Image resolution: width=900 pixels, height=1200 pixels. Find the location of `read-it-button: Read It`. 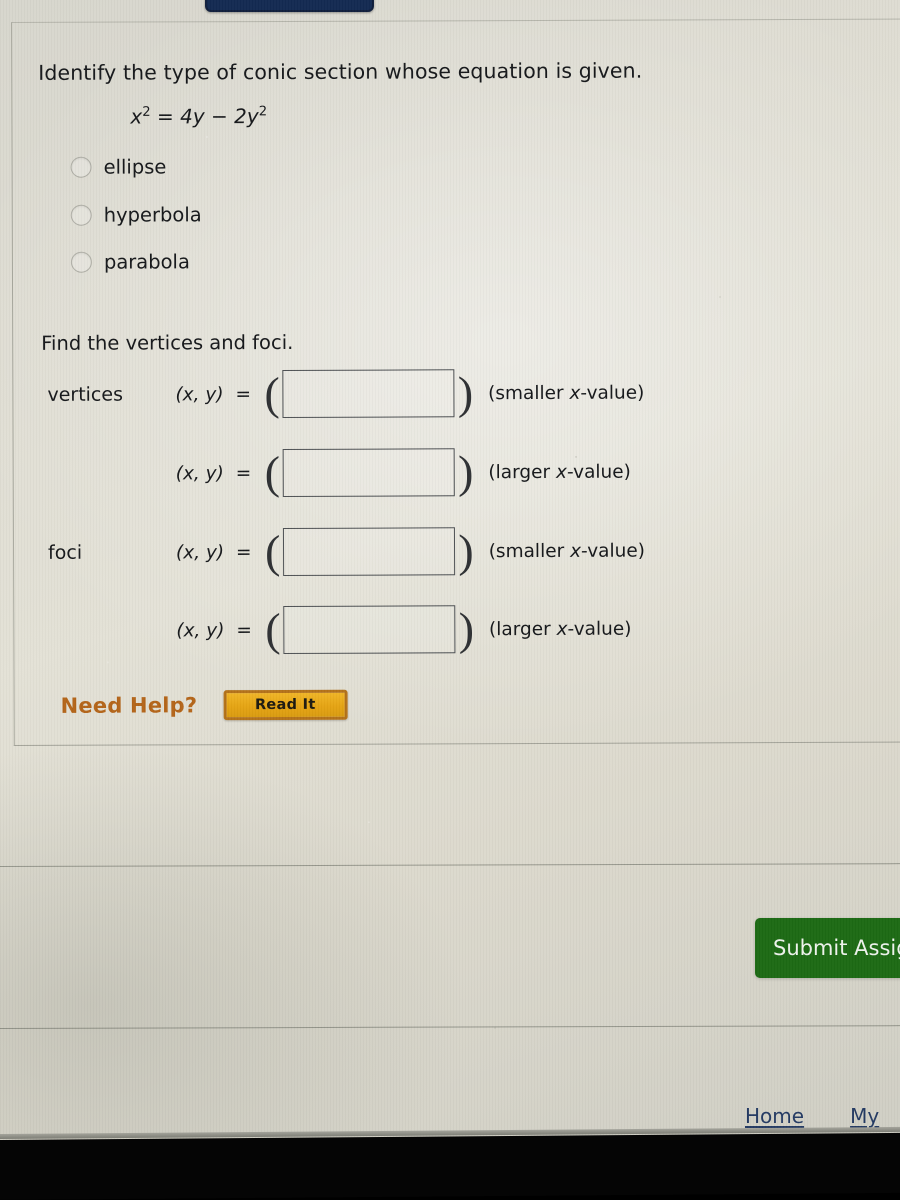

read-it-button: Read It is located at coordinates (285, 705).